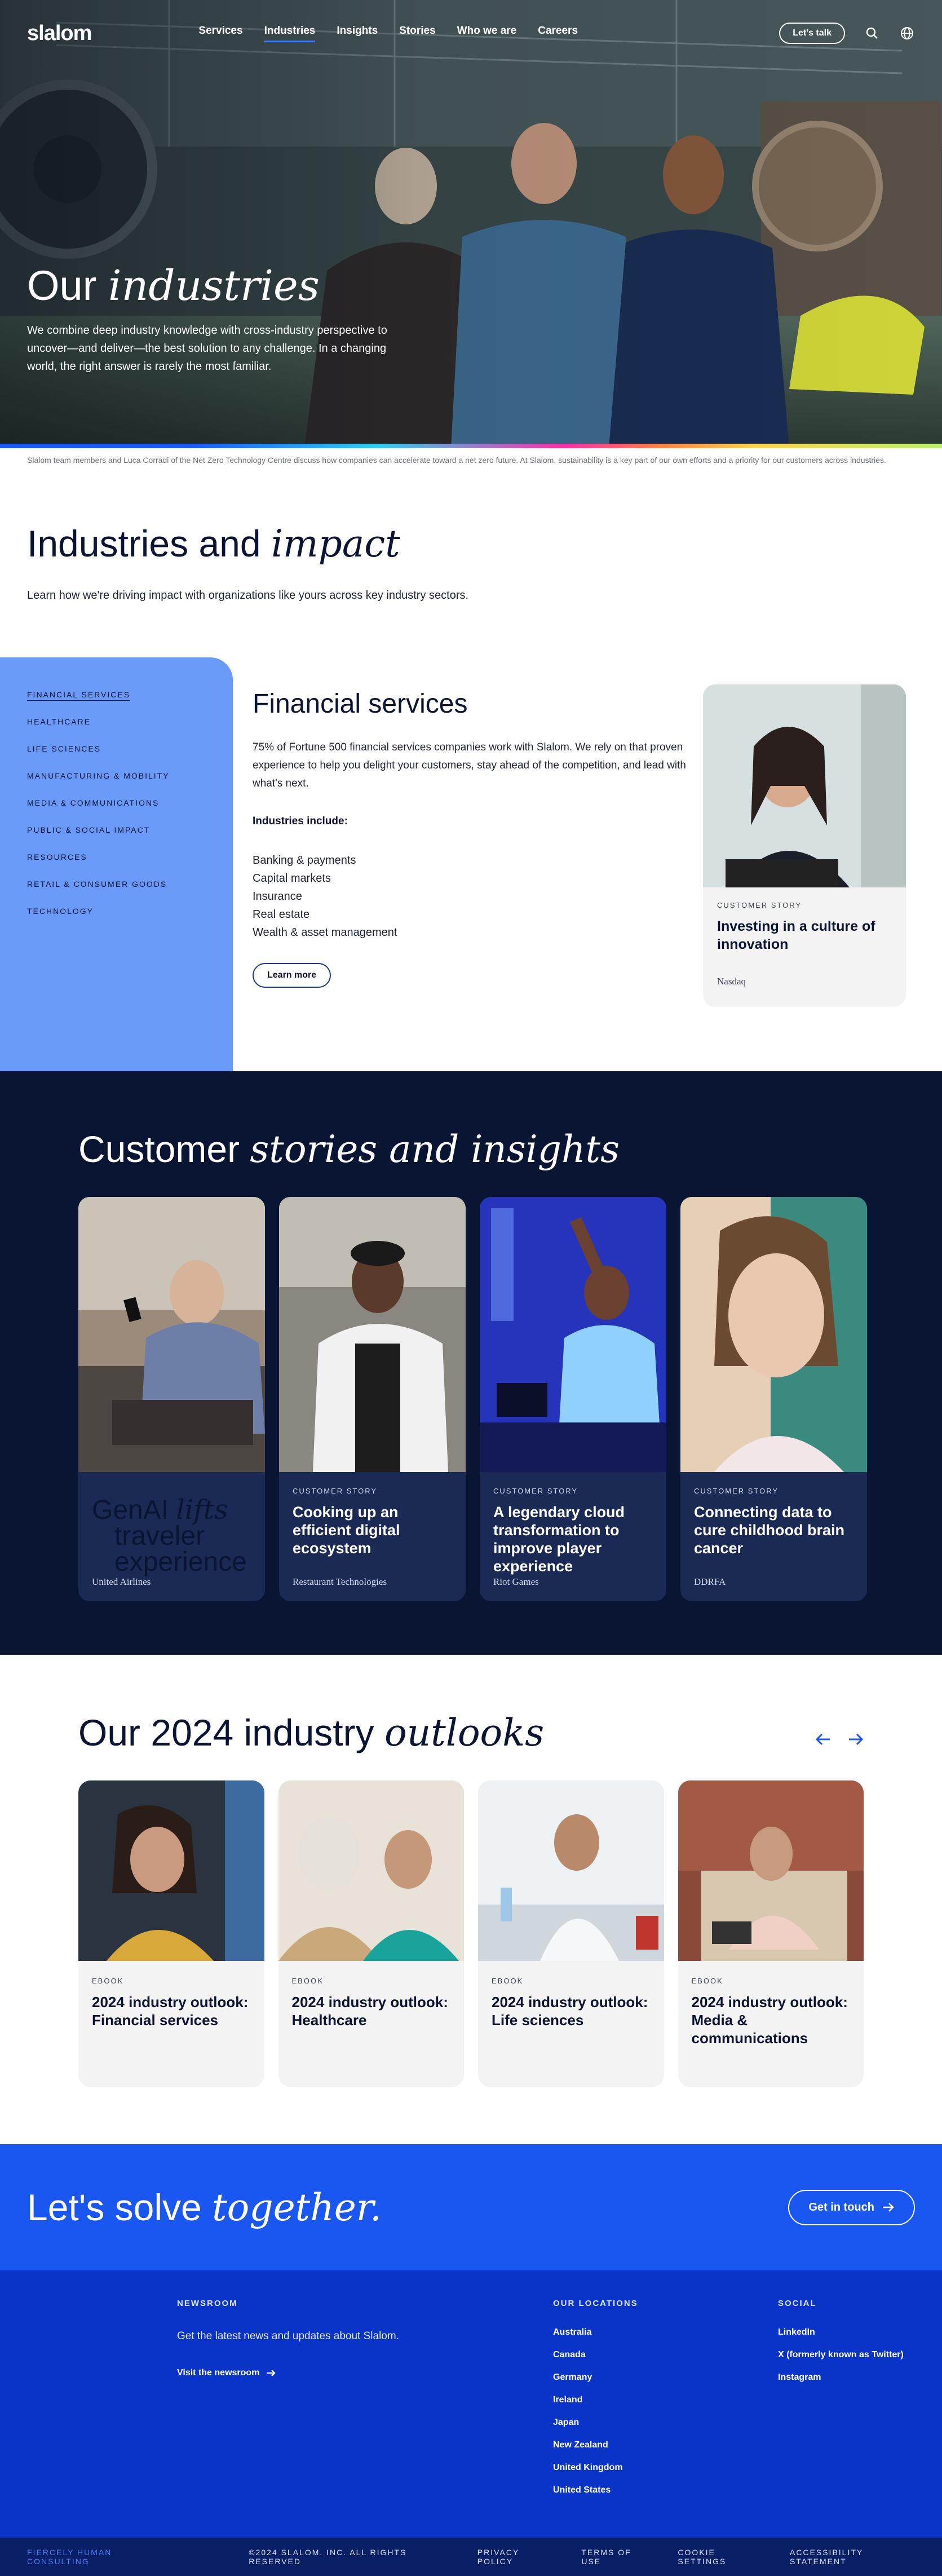 This screenshot has height=2576, width=942. I want to click on slalom-logo: slalom, so click(59, 33).